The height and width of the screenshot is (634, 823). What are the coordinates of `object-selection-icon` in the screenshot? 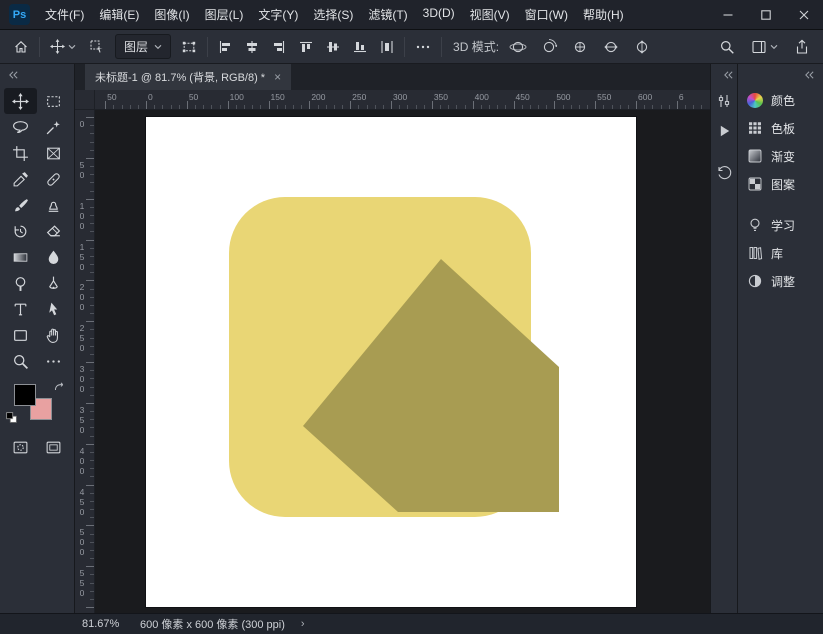 It's located at (53, 127).